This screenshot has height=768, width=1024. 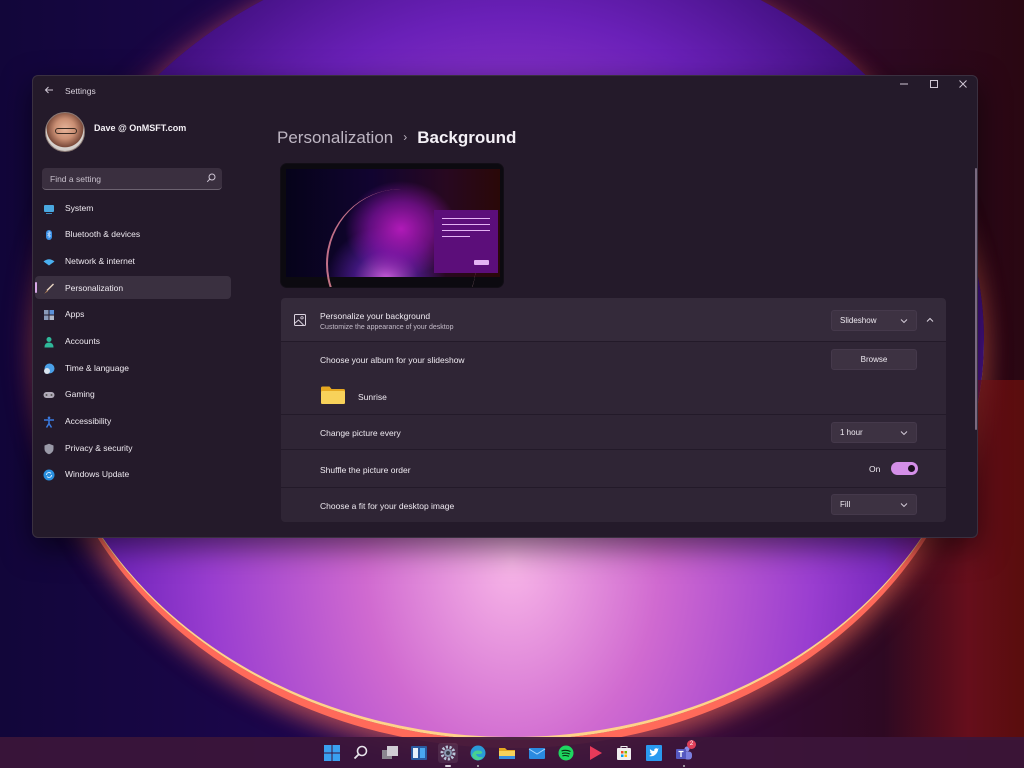 I want to click on bluetooth-icon, so click(x=49, y=234).